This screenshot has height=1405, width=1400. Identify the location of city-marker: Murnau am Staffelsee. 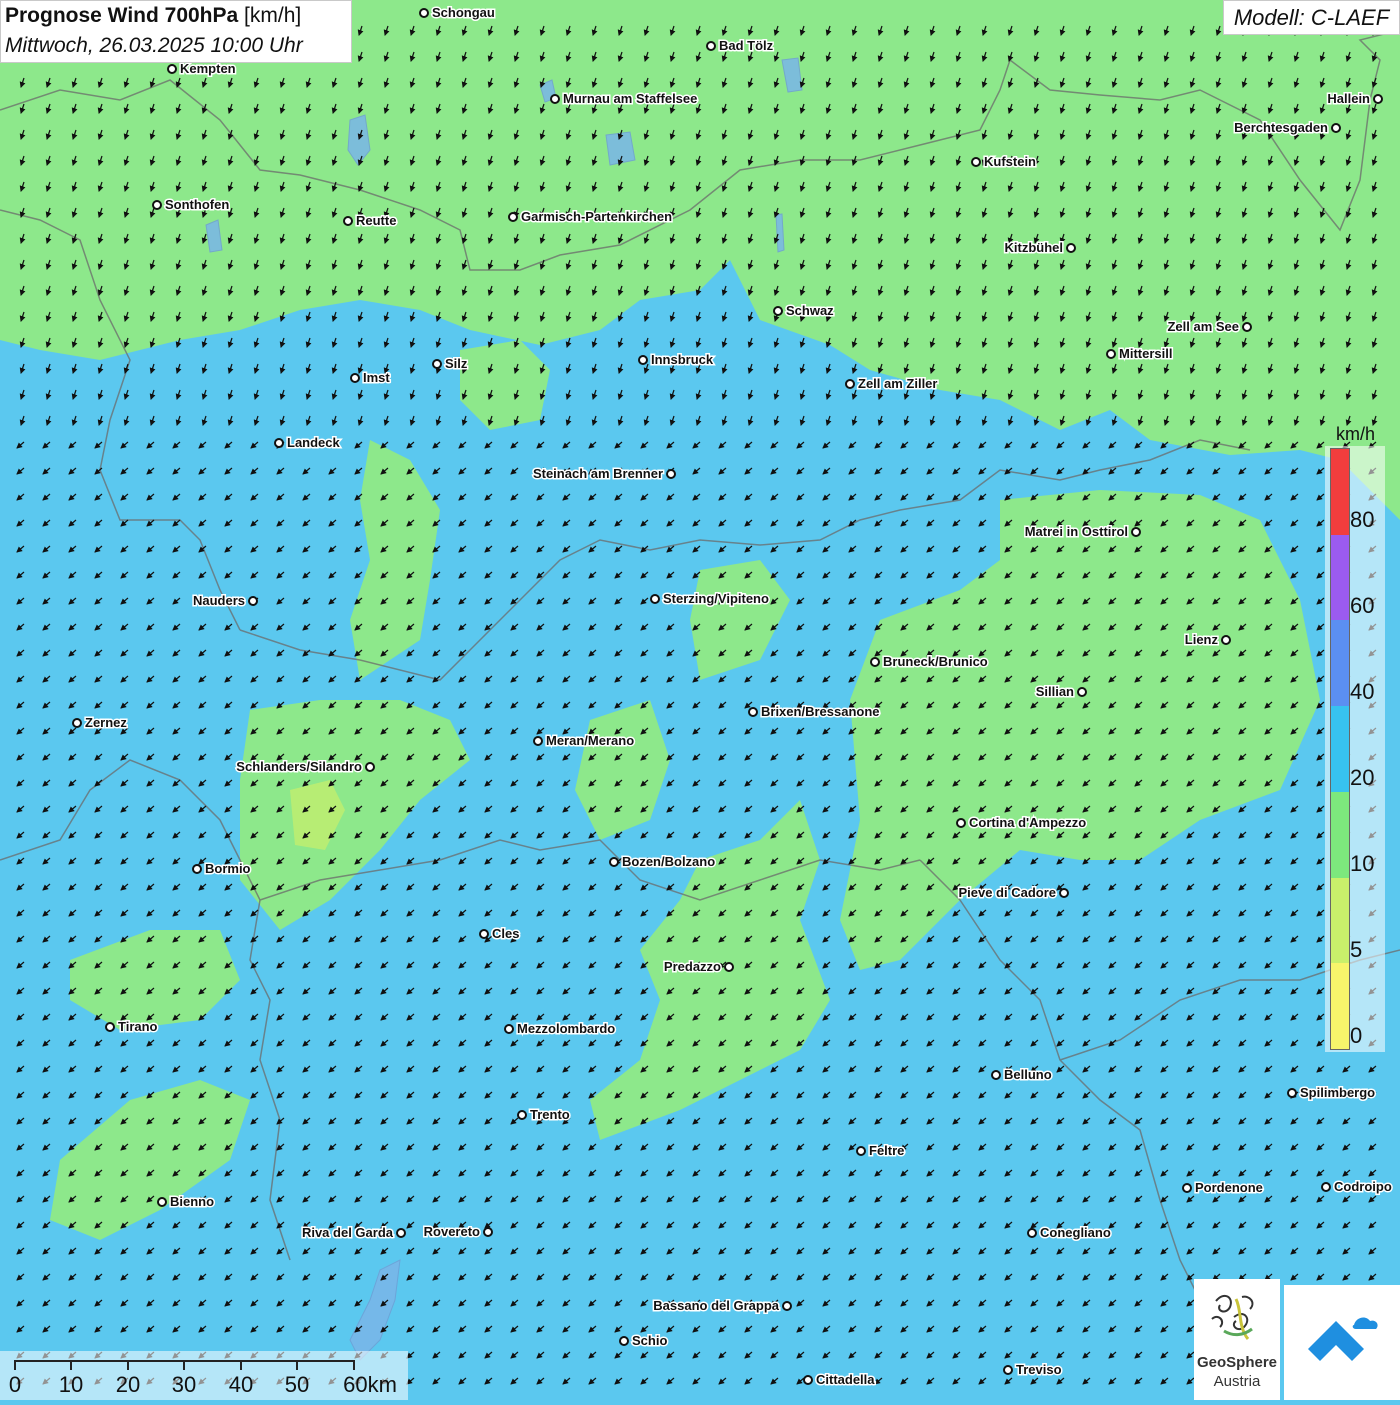
(624, 99).